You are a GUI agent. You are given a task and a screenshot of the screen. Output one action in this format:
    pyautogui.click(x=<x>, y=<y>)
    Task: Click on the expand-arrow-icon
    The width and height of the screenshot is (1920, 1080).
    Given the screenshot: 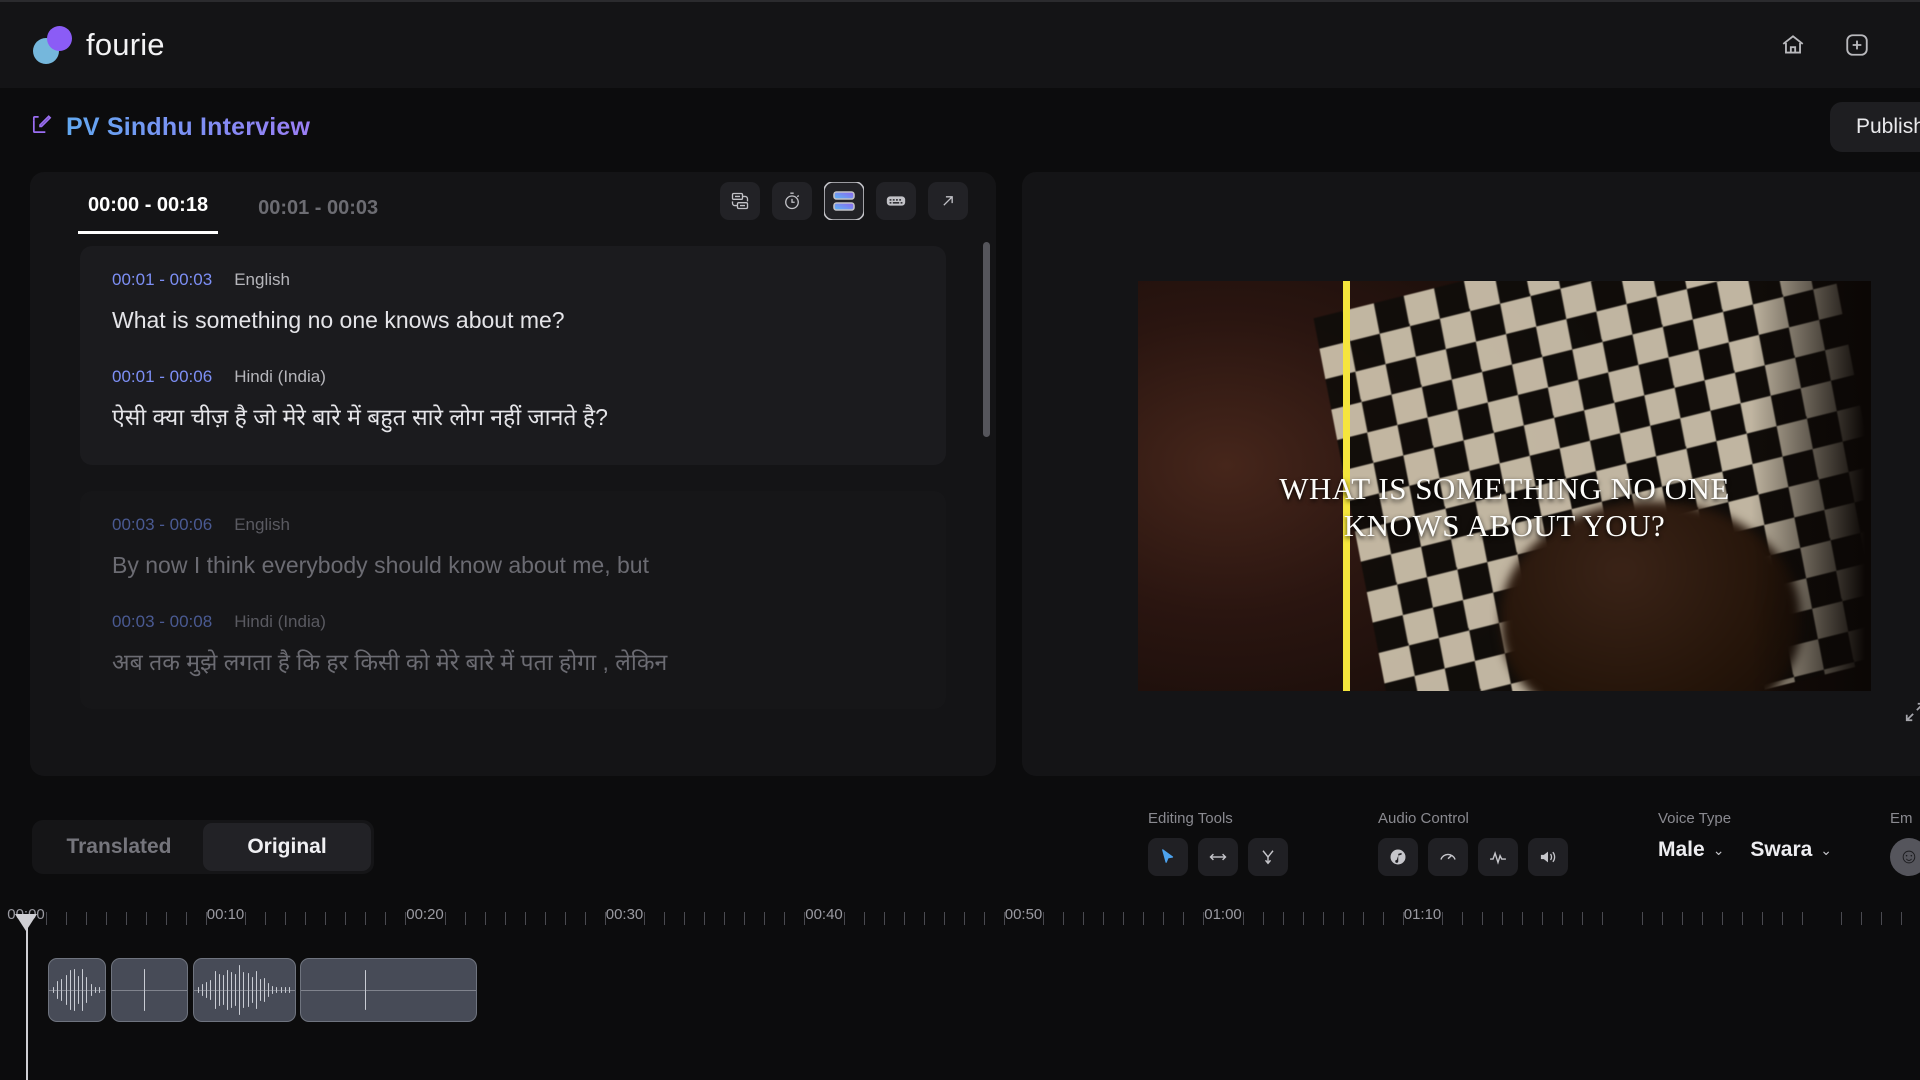 What is the action you would take?
    pyautogui.click(x=948, y=201)
    